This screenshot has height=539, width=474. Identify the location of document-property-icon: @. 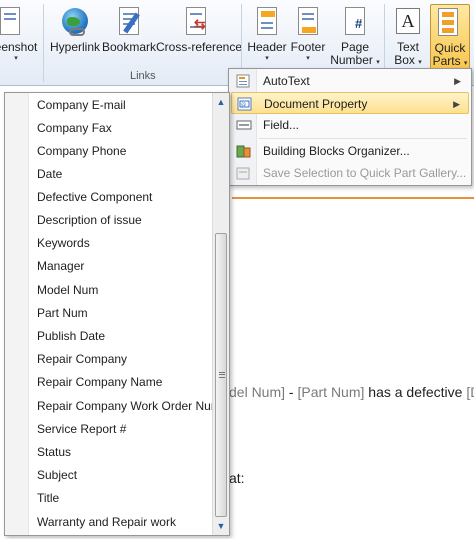
(245, 104).